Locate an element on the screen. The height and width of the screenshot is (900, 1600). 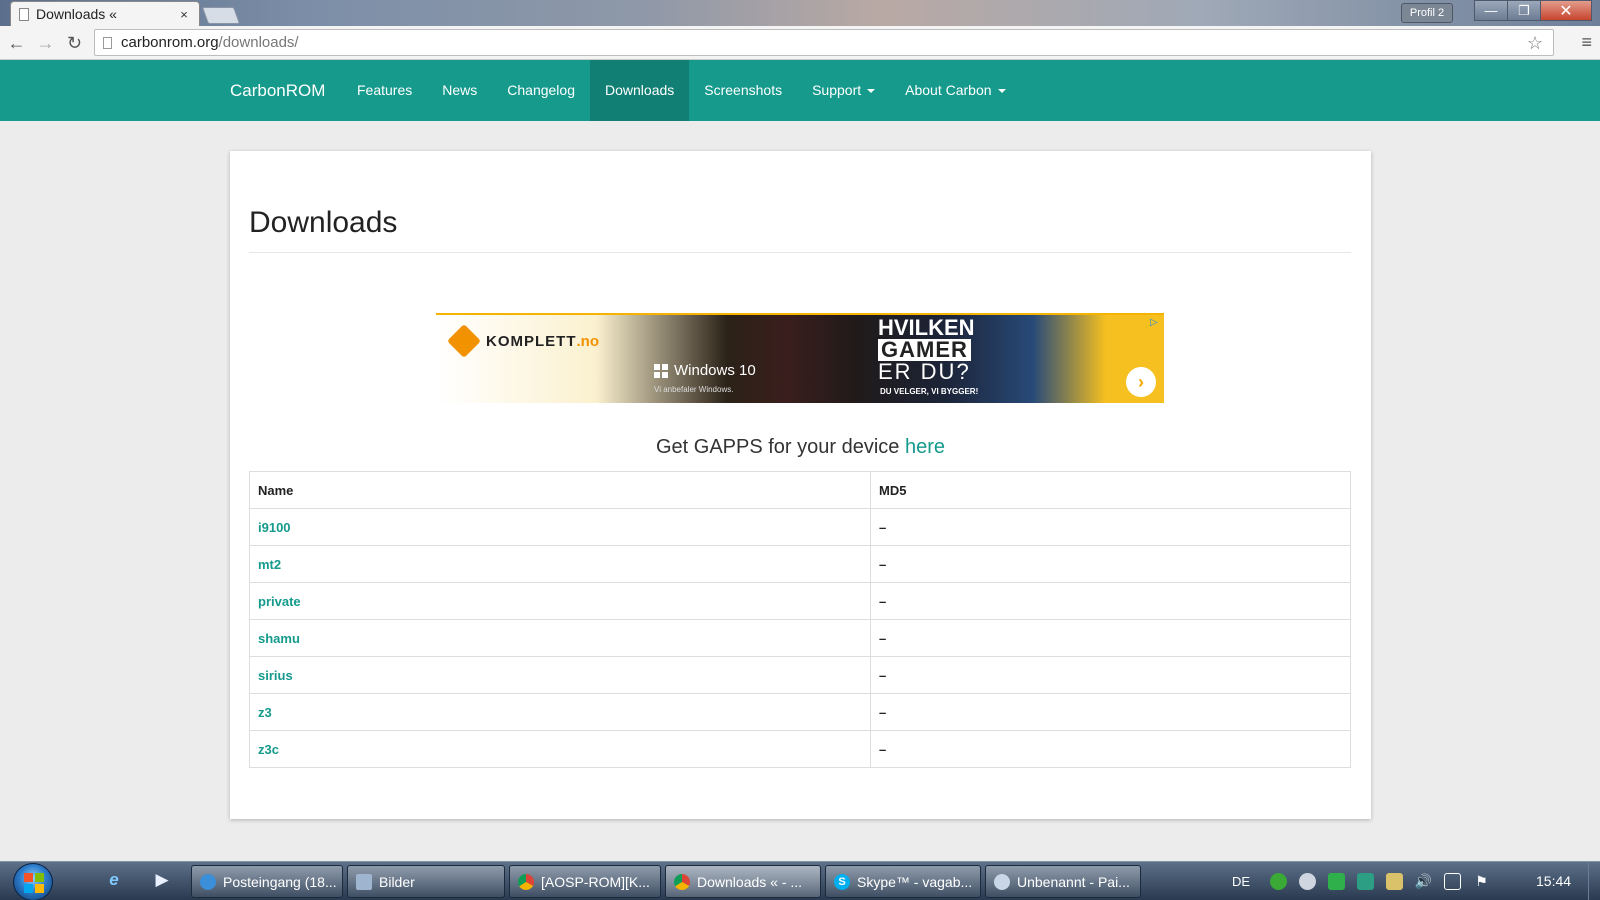
table-row: private – is located at coordinates (800, 601).